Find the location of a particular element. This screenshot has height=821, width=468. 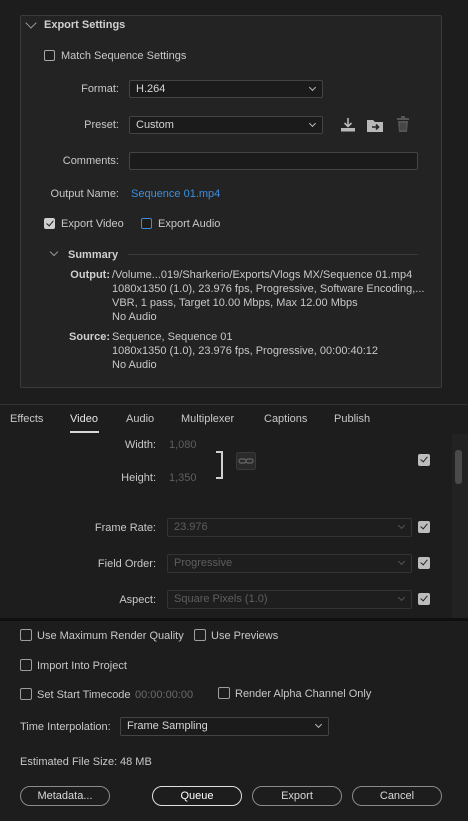

output-name-link: Sequence 01.mp4 is located at coordinates (175, 194).